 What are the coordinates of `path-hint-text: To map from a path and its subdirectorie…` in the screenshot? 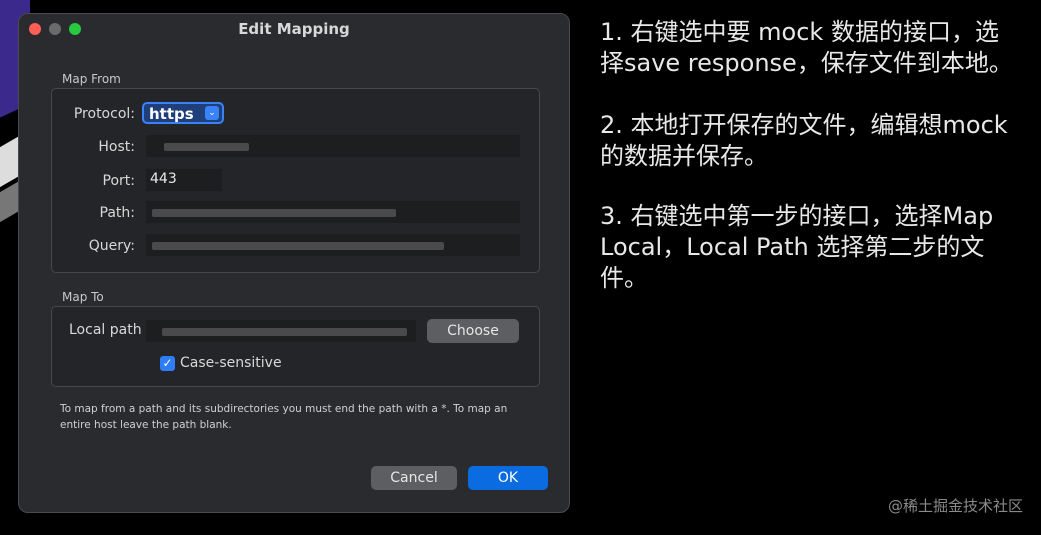 It's located at (284, 417).